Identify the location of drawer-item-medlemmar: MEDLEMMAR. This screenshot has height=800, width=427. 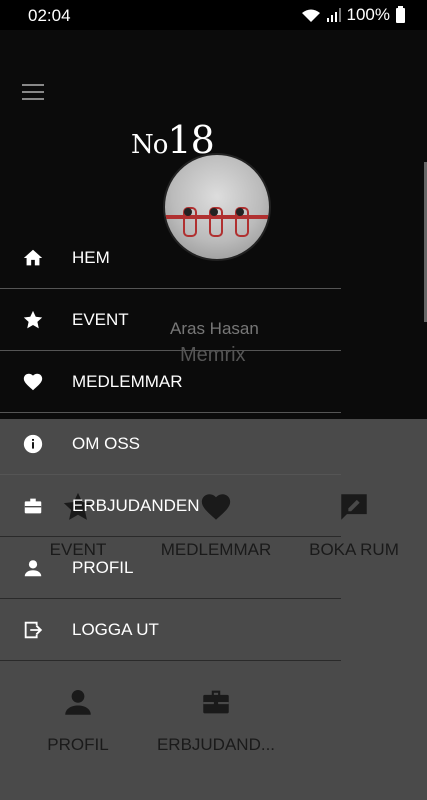
(170, 382).